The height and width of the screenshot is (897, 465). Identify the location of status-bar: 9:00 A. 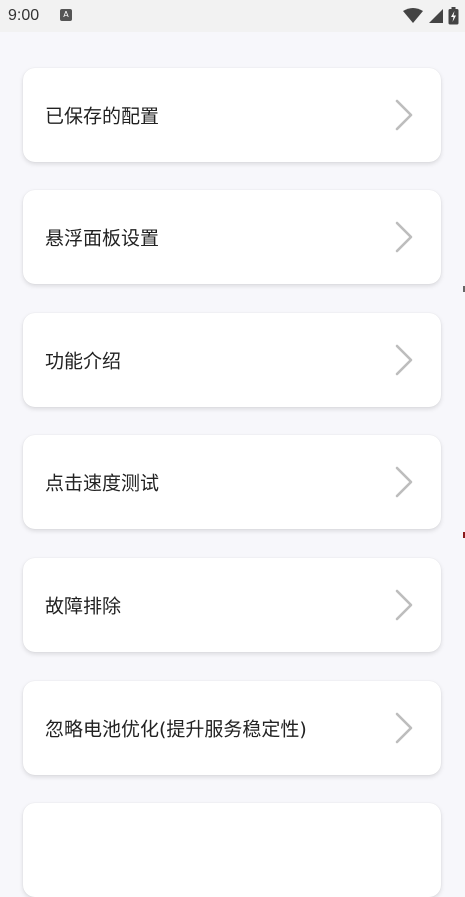
(232, 16).